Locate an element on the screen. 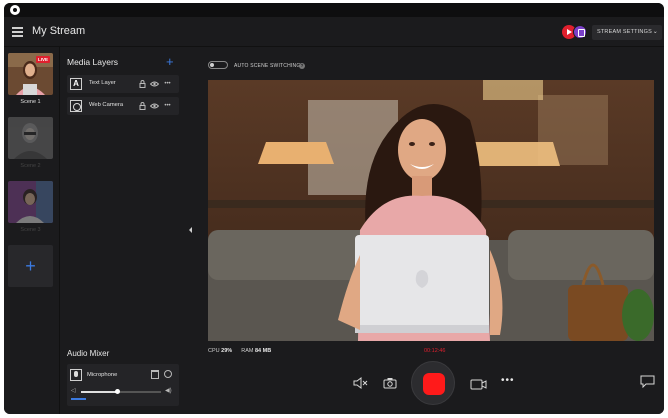  scene-item-1: LIVE Scene 1 is located at coordinates (30, 79).